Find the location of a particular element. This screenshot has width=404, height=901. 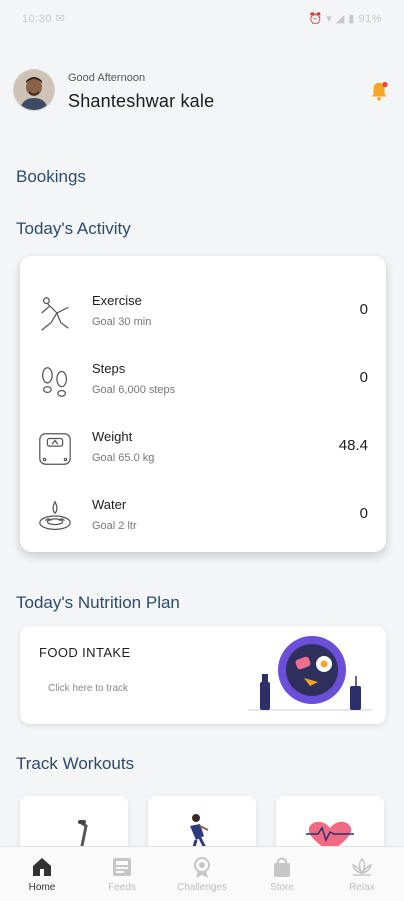

greeting-text: Good Afternoon is located at coordinates (107, 78).